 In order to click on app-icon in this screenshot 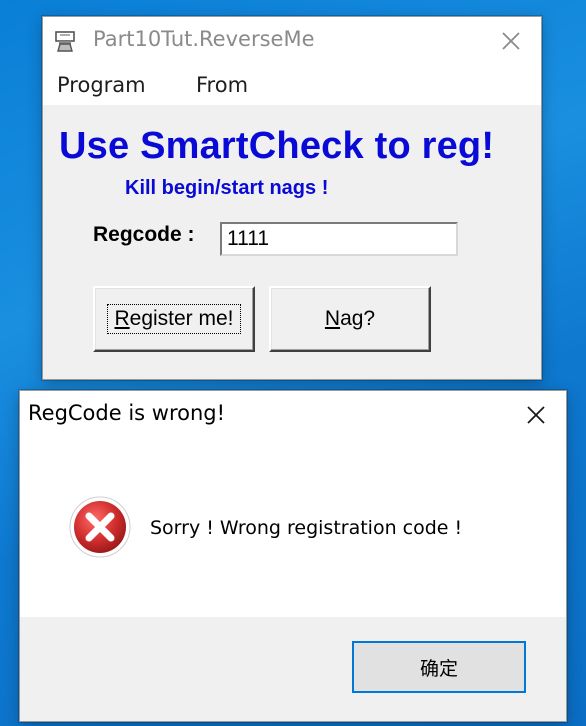, I will do `click(65, 41)`.